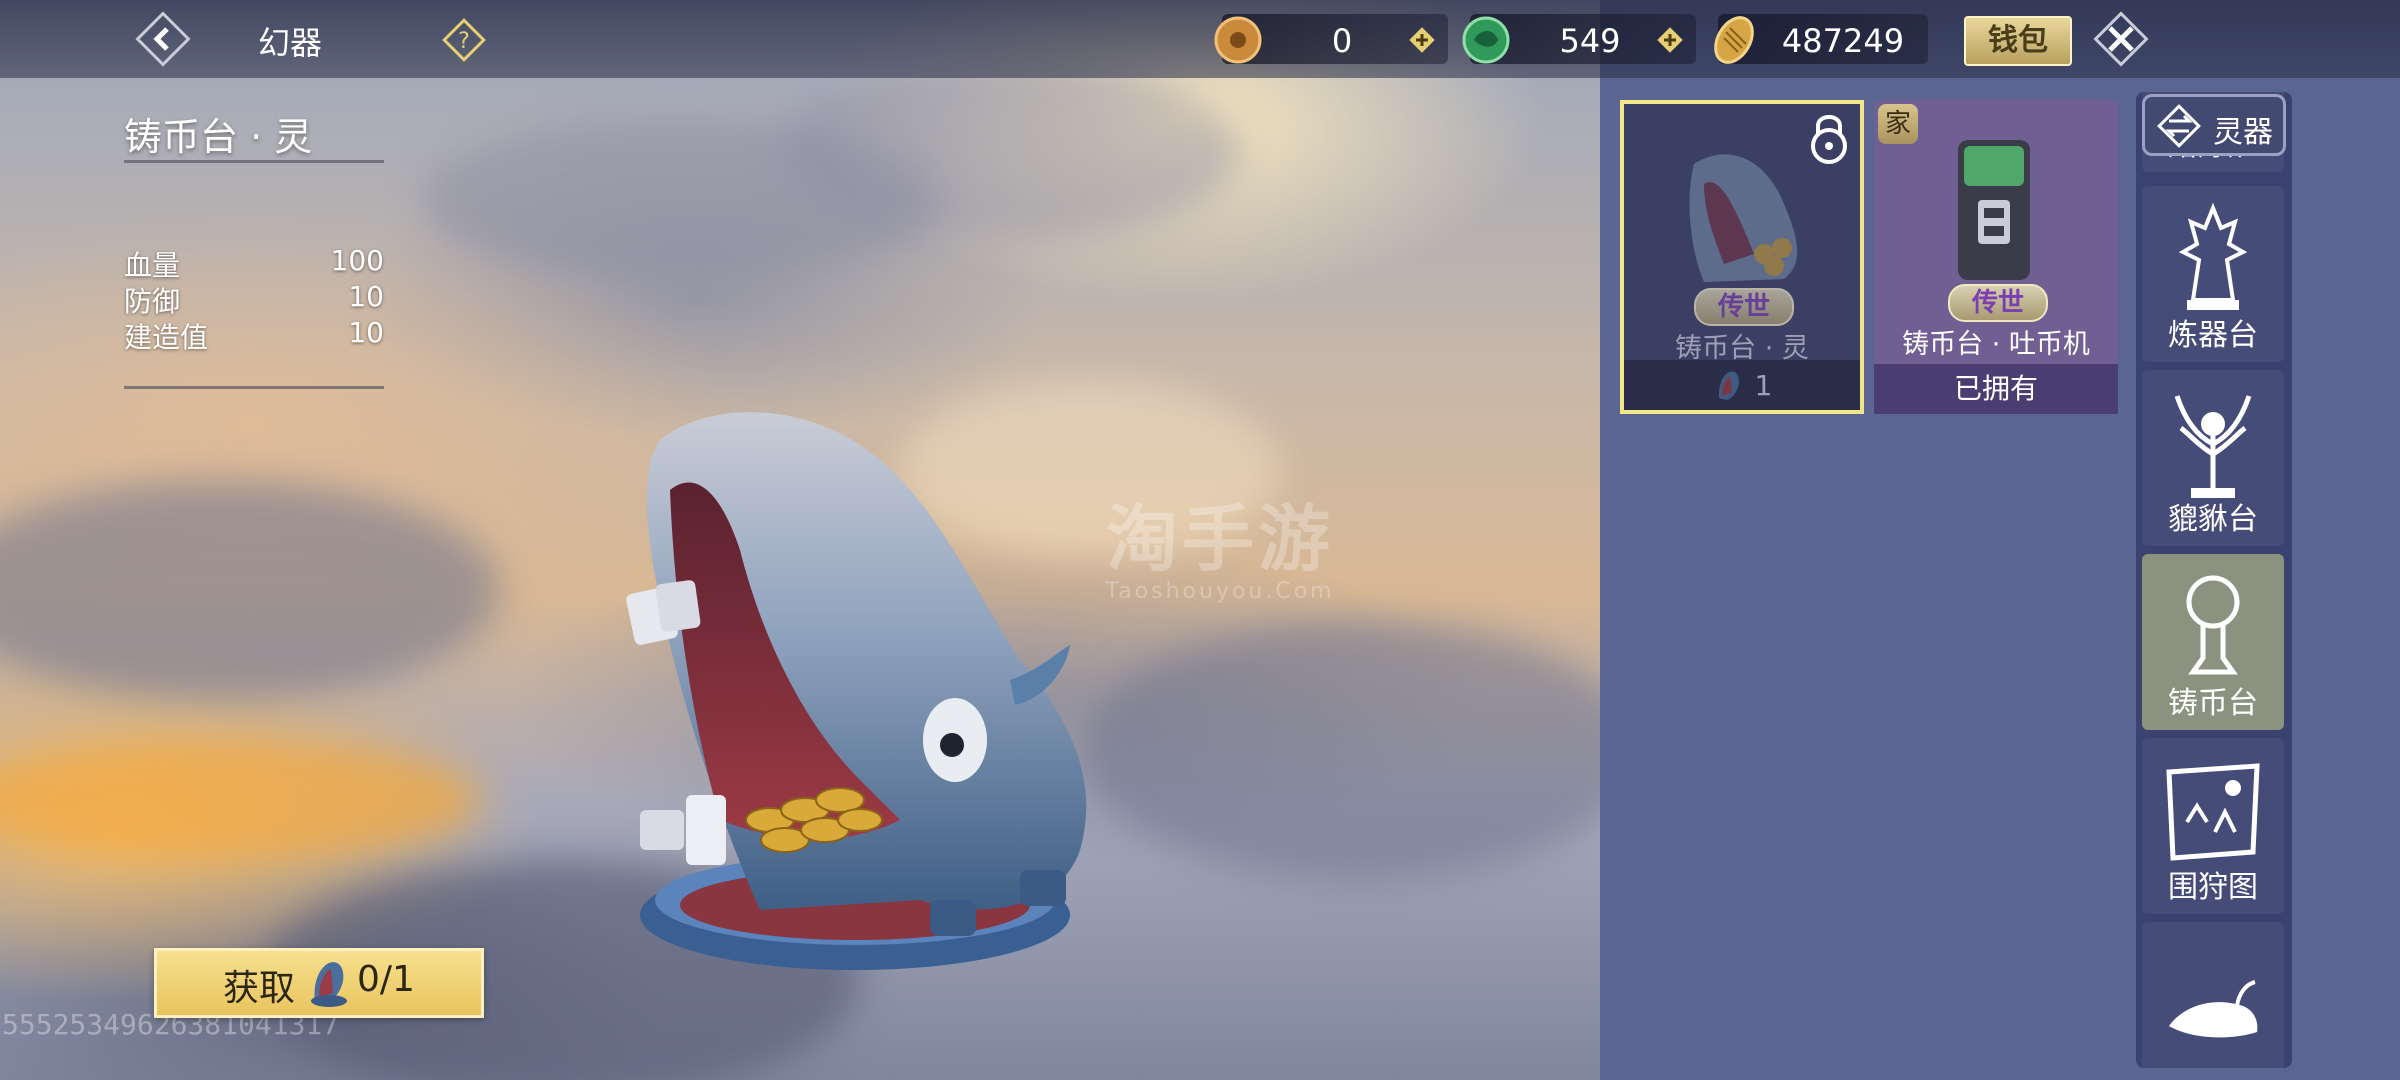 The height and width of the screenshot is (1080, 2400). Describe the element at coordinates (1238, 40) in the screenshot. I see `bronze-coin-icon` at that location.